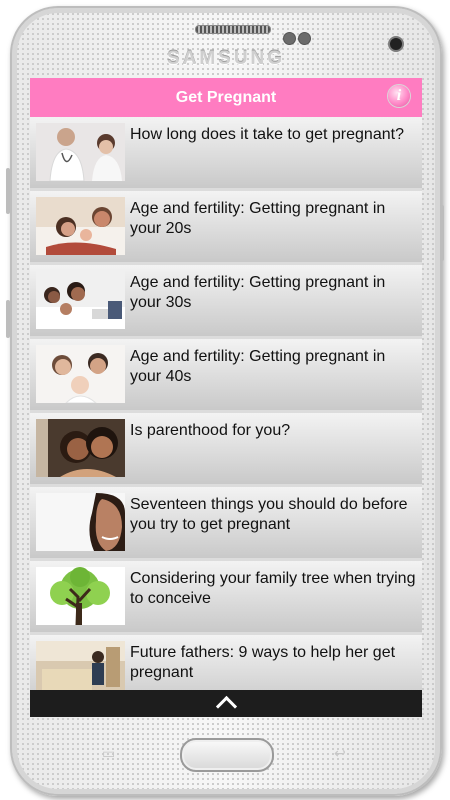 The width and height of the screenshot is (450, 800). What do you see at coordinates (80, 448) in the screenshot?
I see `mother-child-photo` at bounding box center [80, 448].